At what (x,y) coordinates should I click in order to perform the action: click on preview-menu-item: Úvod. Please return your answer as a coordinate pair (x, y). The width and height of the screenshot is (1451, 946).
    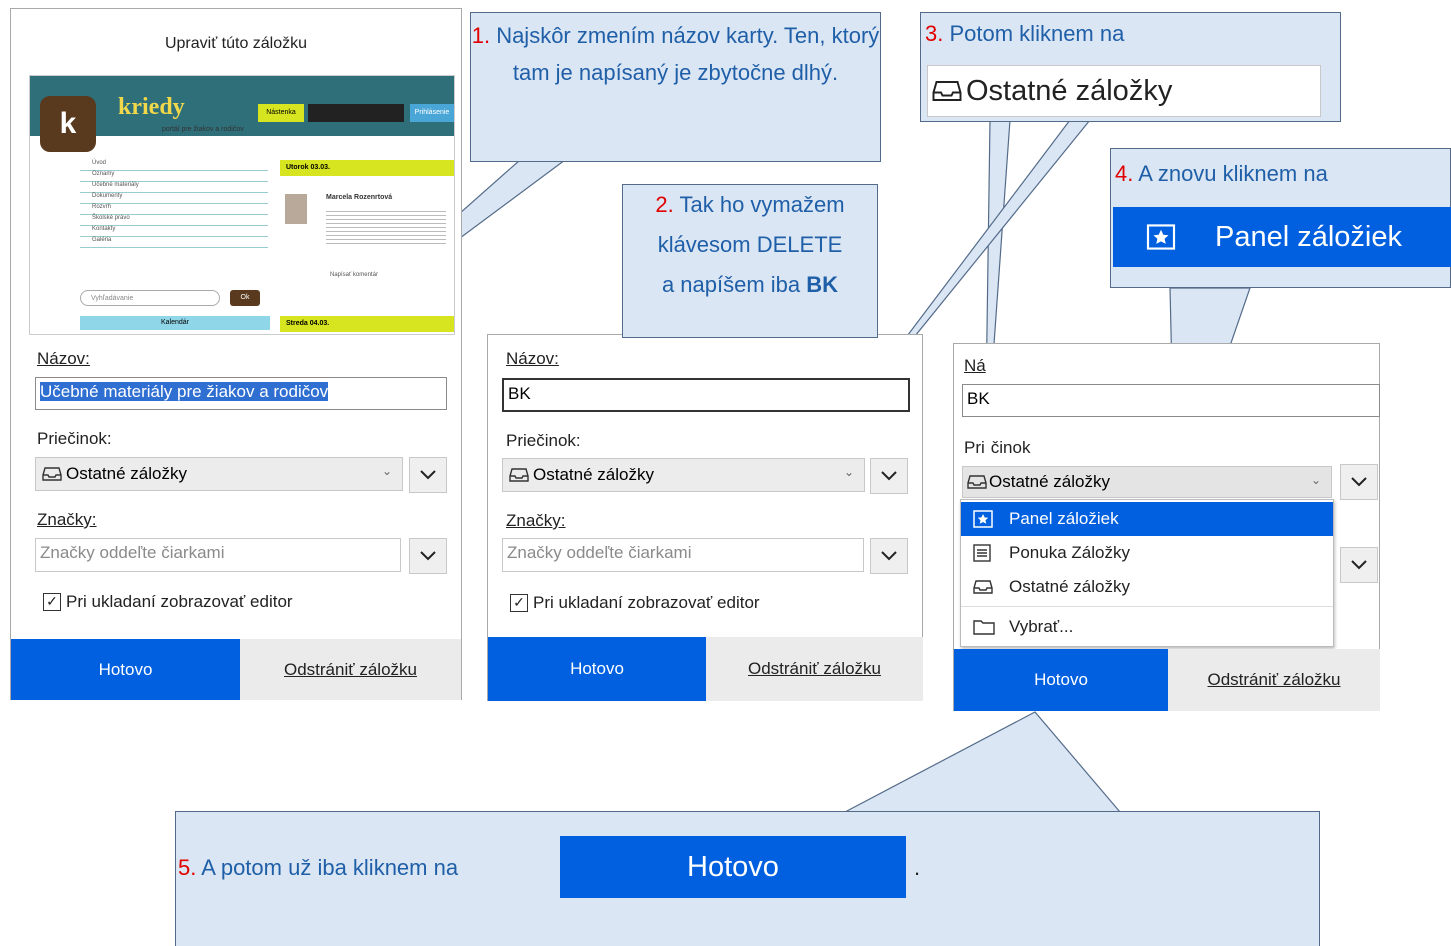
    Looking at the image, I should click on (174, 165).